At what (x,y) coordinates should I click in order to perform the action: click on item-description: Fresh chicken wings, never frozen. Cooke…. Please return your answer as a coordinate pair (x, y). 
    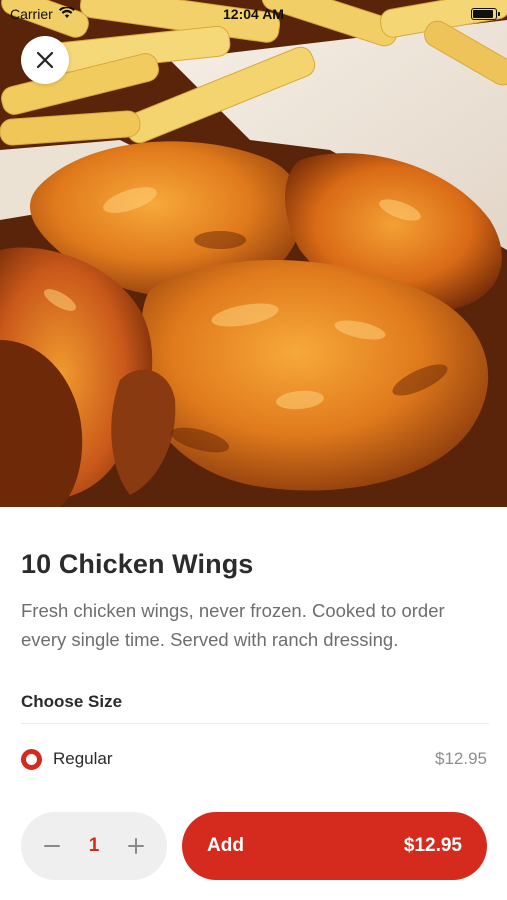
    Looking at the image, I should click on (233, 625).